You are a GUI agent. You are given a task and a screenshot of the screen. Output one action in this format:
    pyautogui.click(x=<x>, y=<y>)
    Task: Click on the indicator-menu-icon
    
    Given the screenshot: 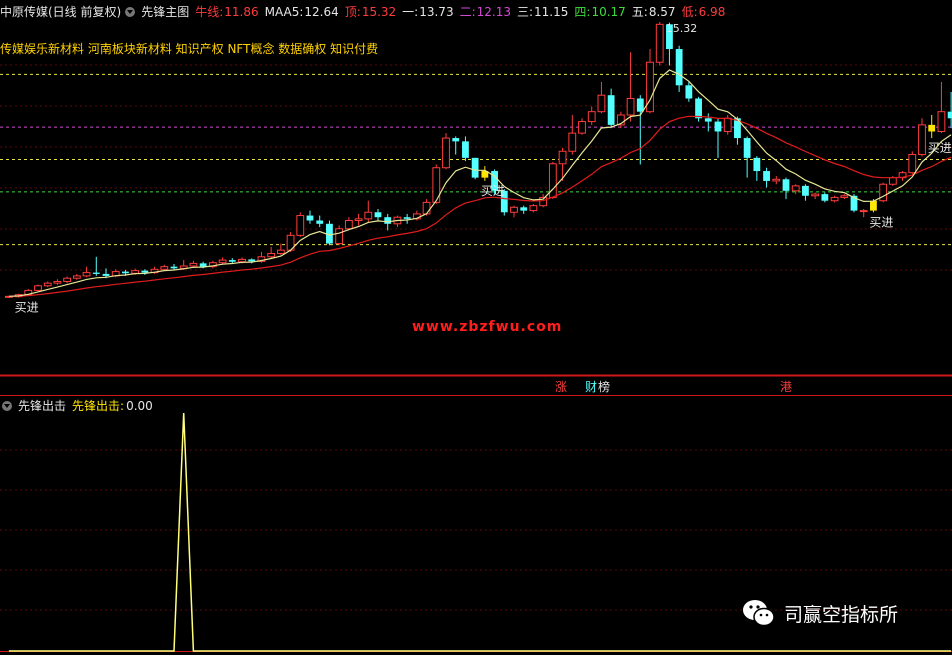 What is the action you would take?
    pyautogui.click(x=130, y=11)
    